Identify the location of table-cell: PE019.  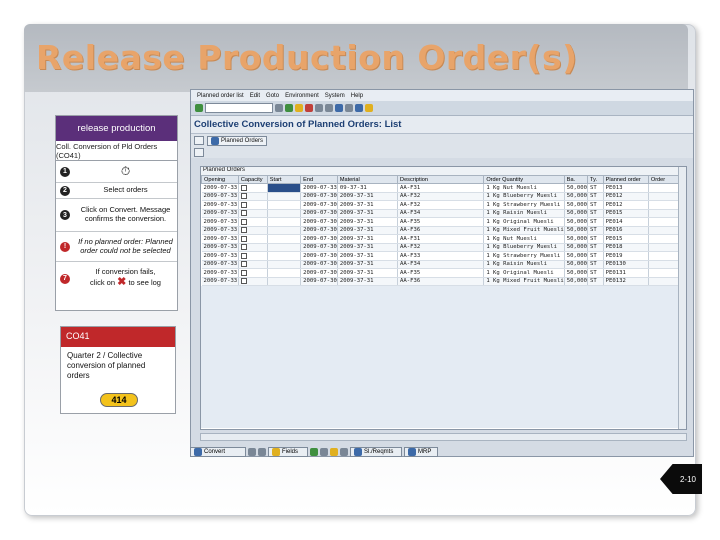
(626, 256).